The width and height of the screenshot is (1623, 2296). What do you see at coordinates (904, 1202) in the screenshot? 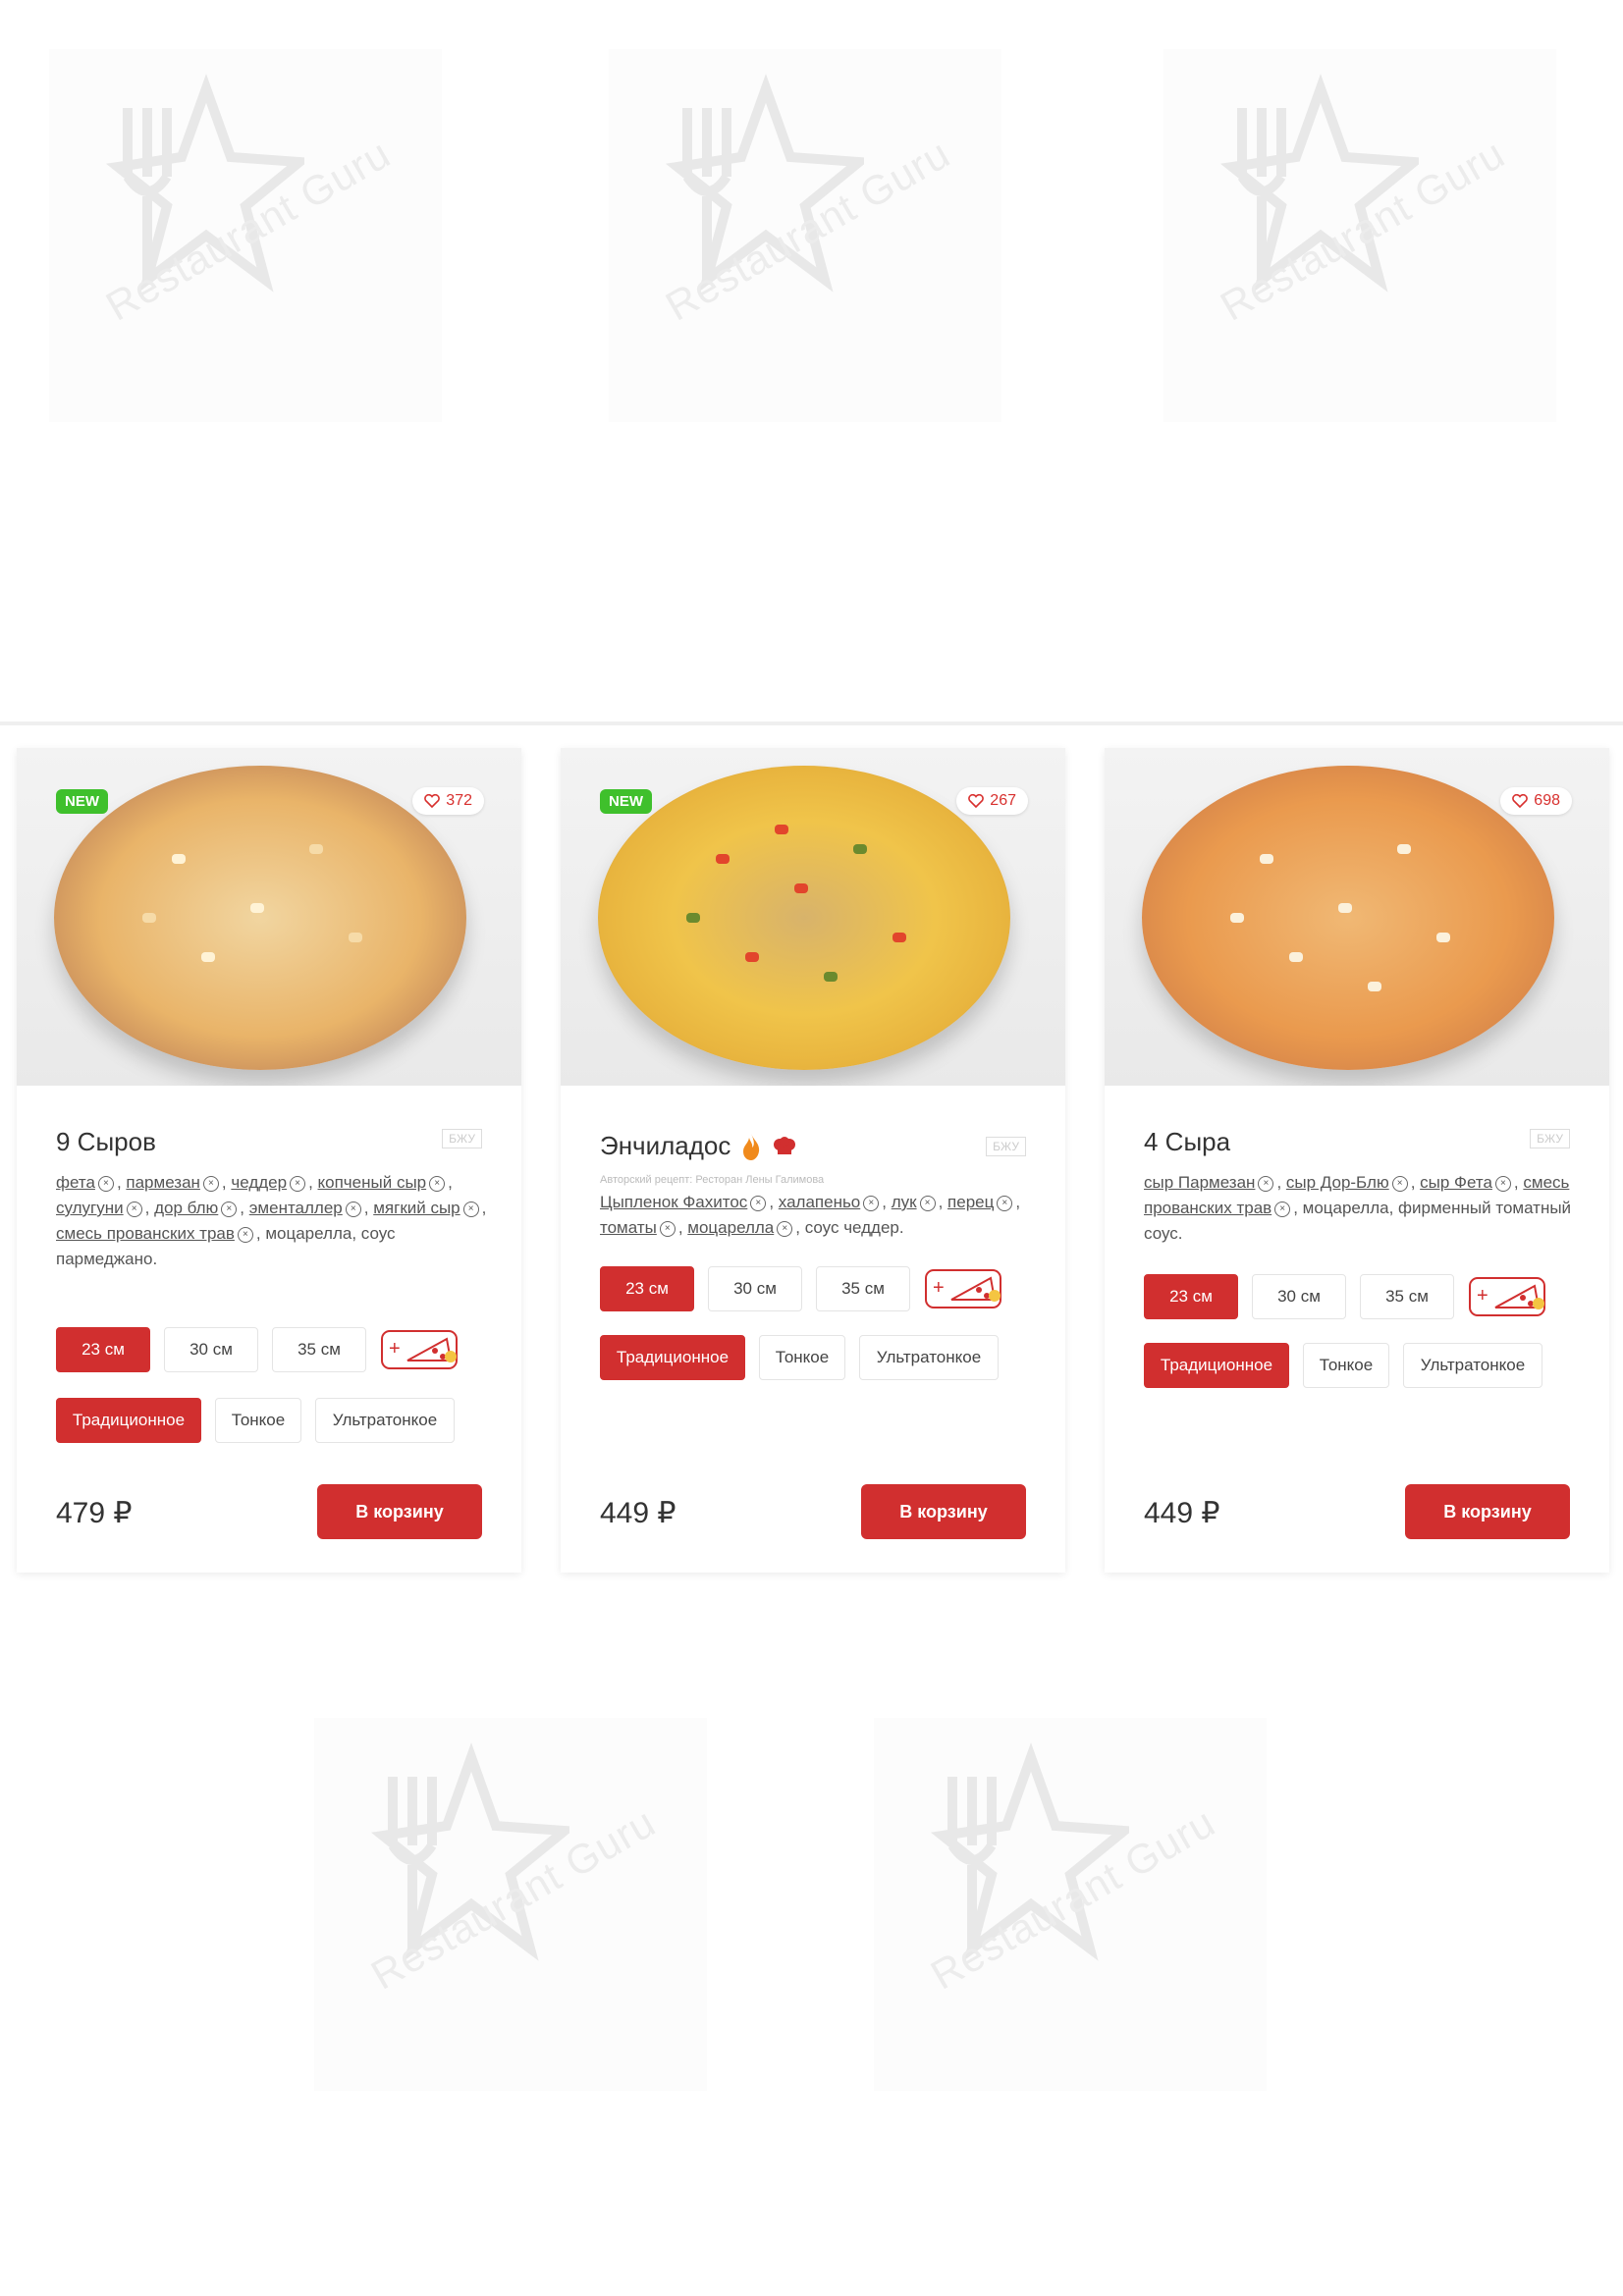
I see `ingredient-link: лук` at bounding box center [904, 1202].